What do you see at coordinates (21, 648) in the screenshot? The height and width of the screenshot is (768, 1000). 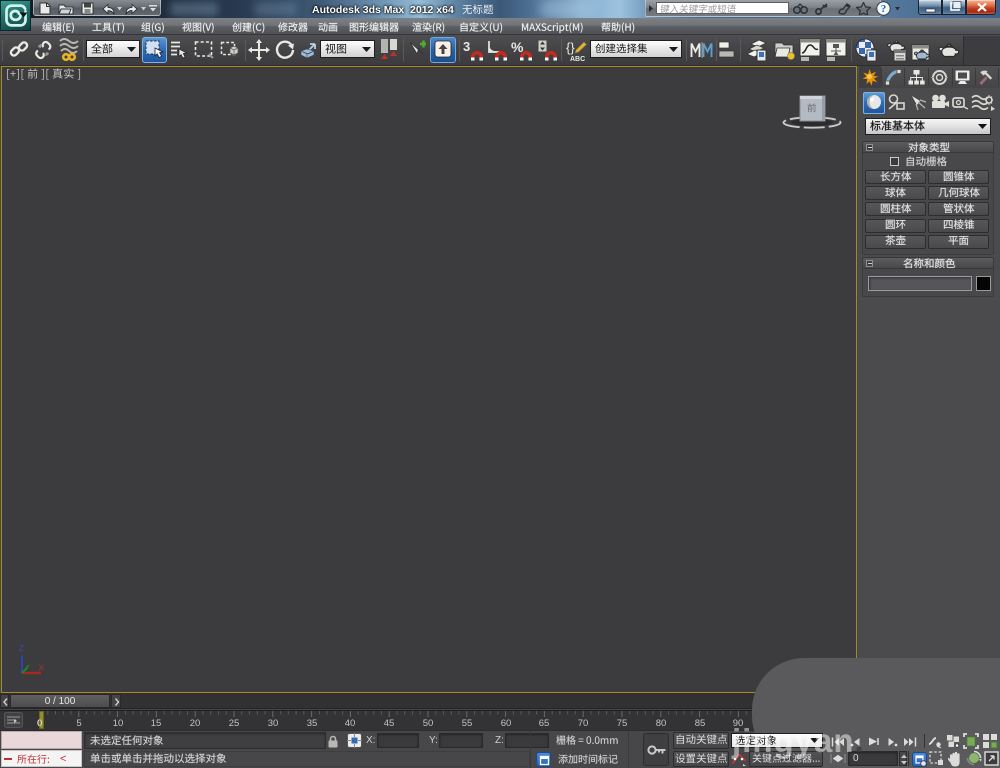 I see `svg-text: Z` at bounding box center [21, 648].